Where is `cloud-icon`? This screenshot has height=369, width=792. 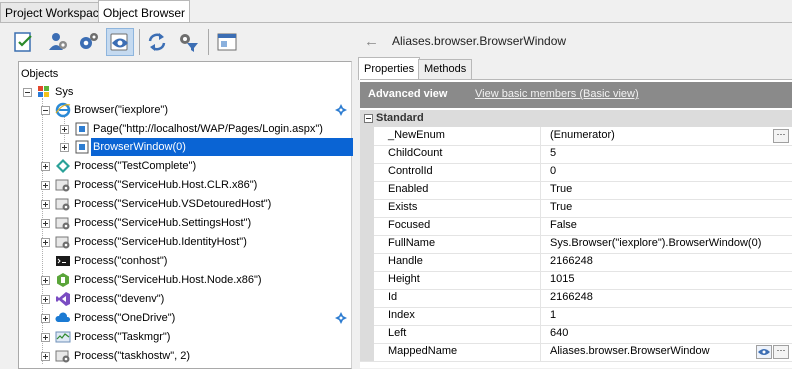 cloud-icon is located at coordinates (63, 317).